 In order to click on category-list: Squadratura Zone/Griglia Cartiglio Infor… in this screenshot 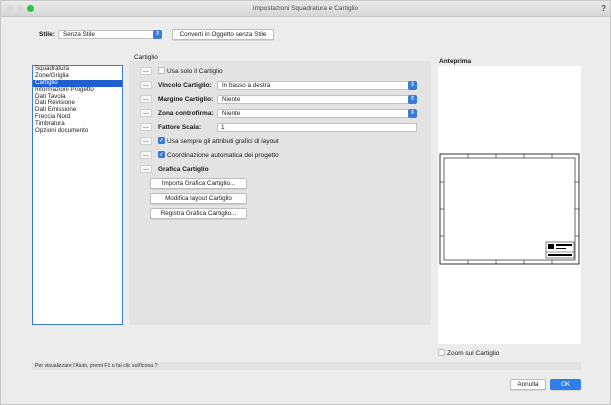, I will do `click(77, 195)`.